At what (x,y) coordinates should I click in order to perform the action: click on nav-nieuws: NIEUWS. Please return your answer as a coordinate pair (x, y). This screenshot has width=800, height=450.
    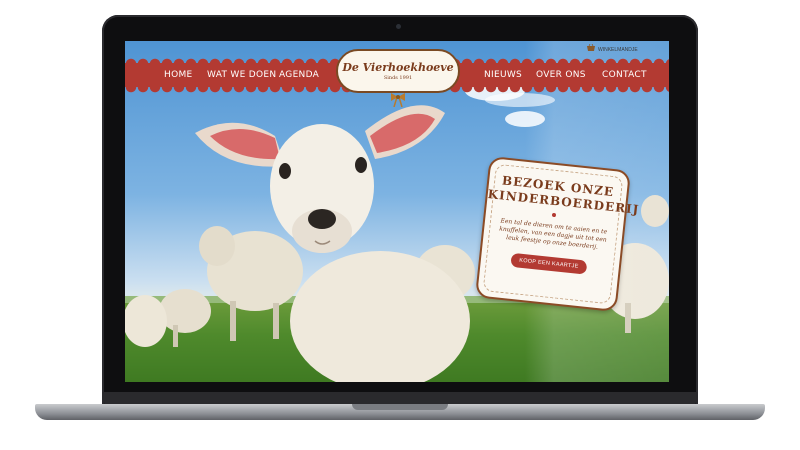
    Looking at the image, I should click on (503, 75).